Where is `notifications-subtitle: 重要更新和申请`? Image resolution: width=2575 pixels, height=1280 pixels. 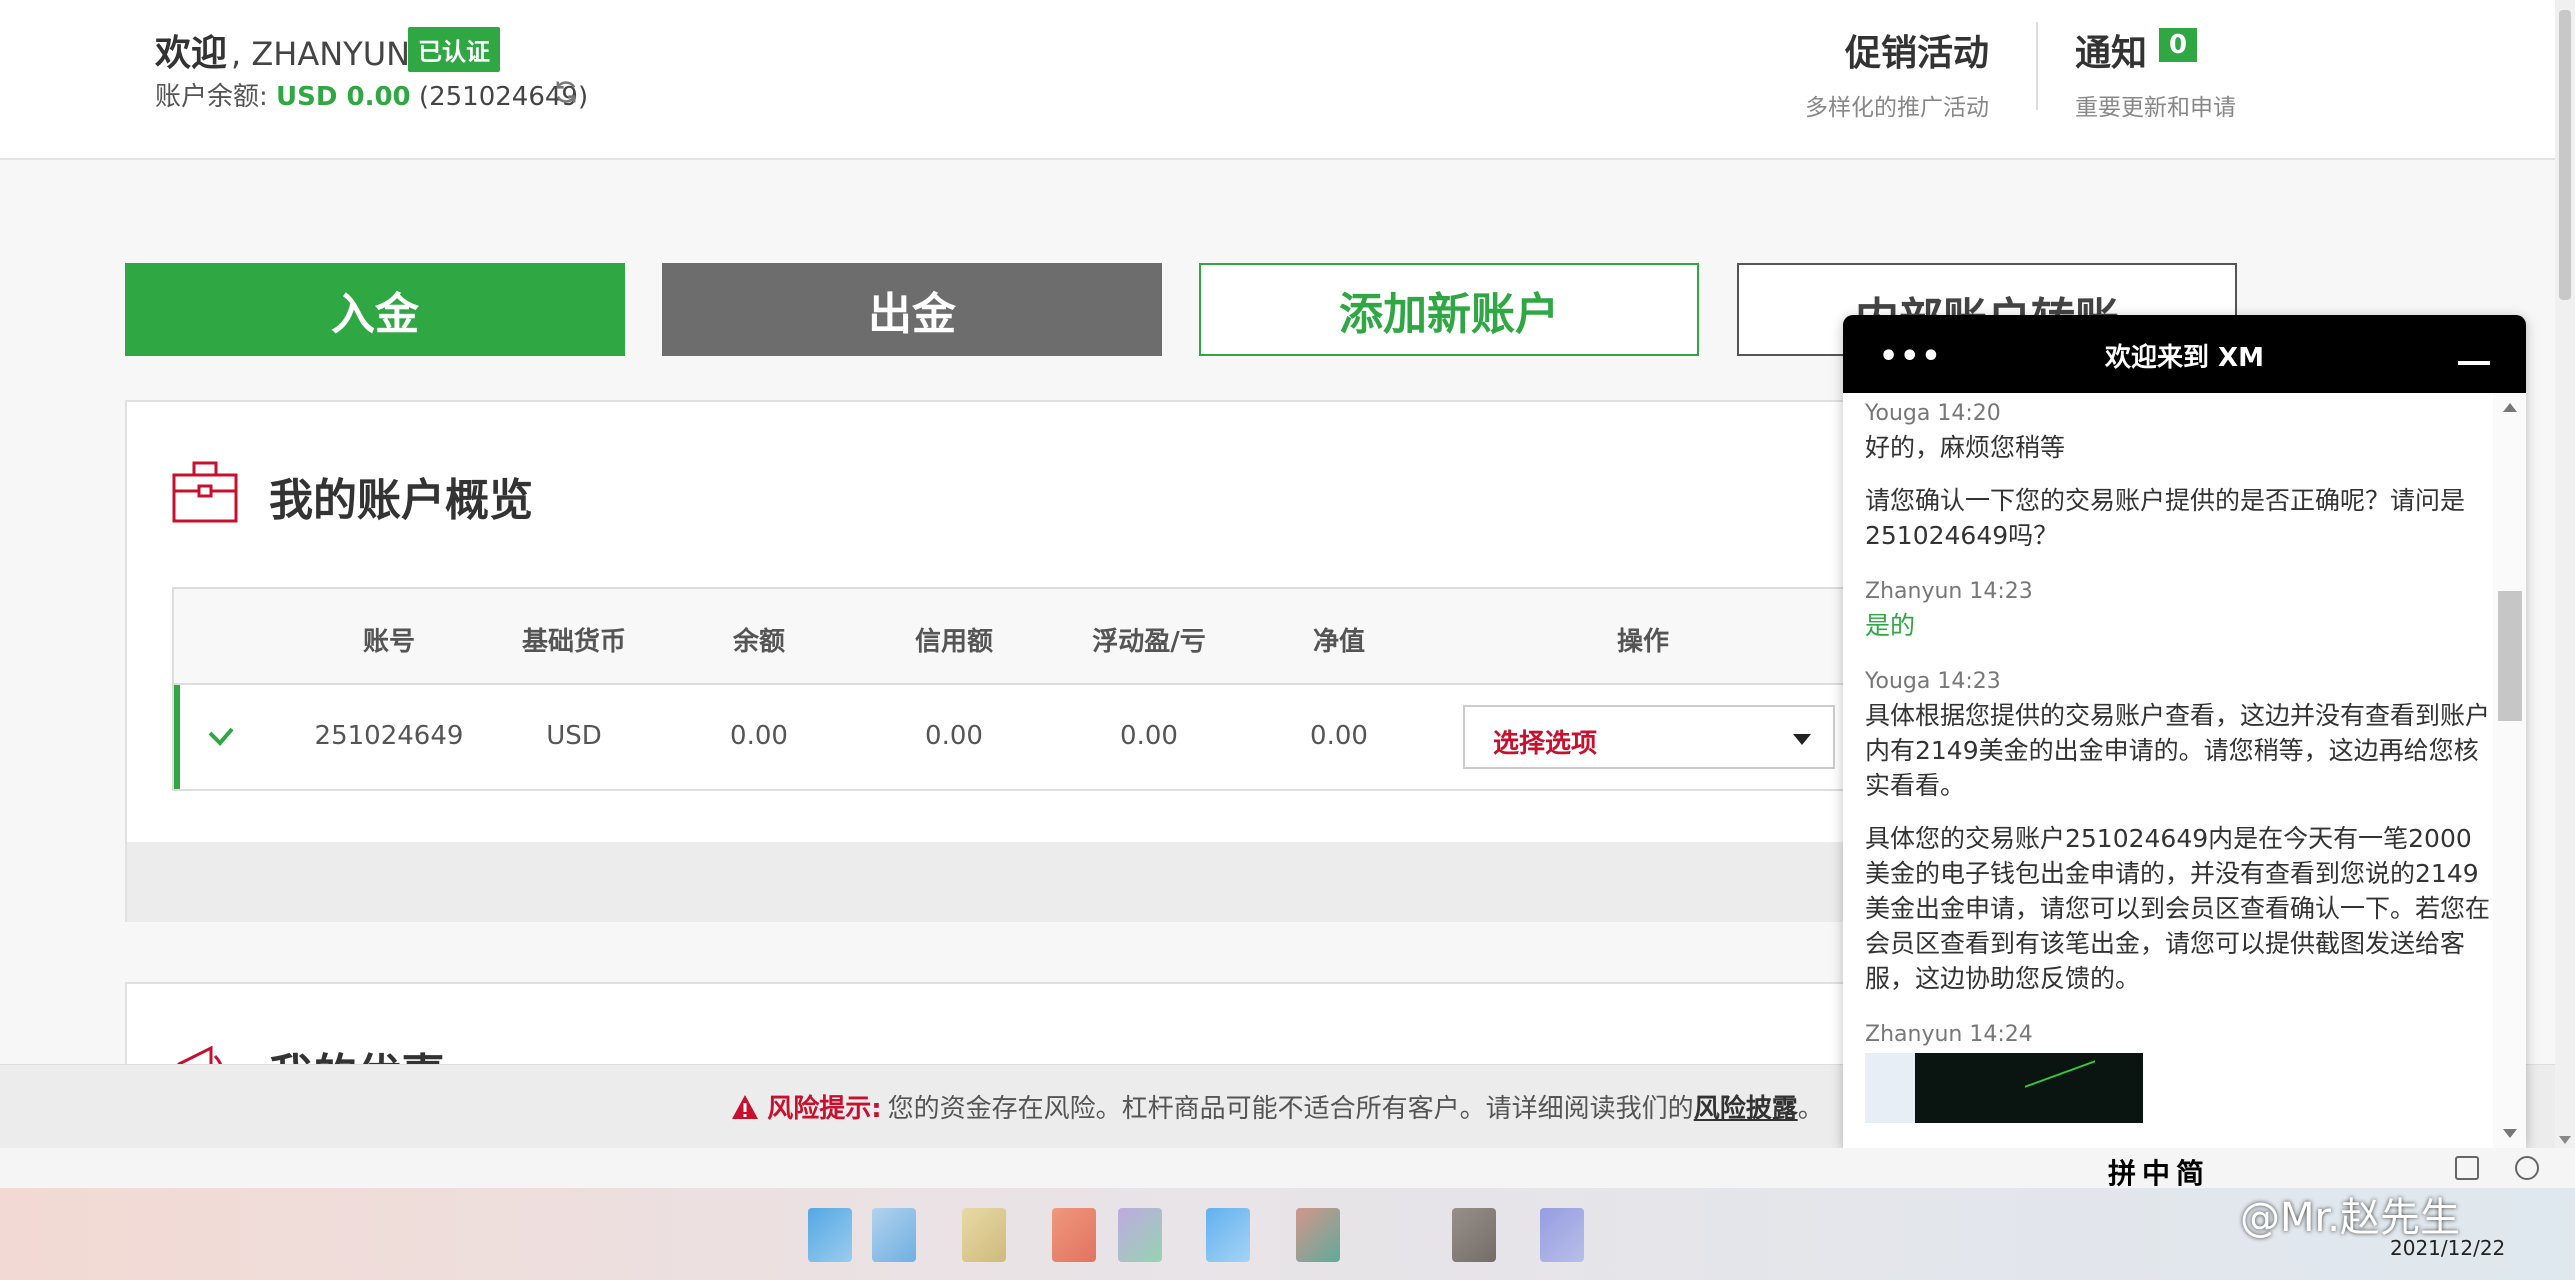
notifications-subtitle: 重要更新和申请 is located at coordinates (2155, 108).